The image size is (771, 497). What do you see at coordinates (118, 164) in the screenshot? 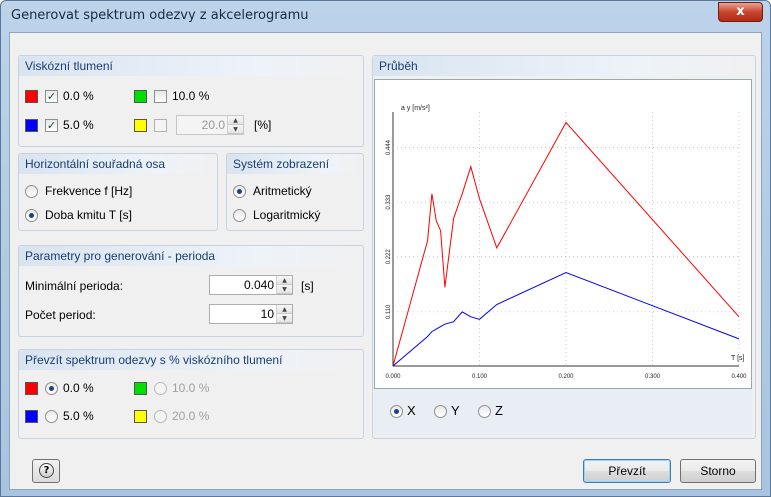
I see `axis-title: Horizontální souřadná osa` at bounding box center [118, 164].